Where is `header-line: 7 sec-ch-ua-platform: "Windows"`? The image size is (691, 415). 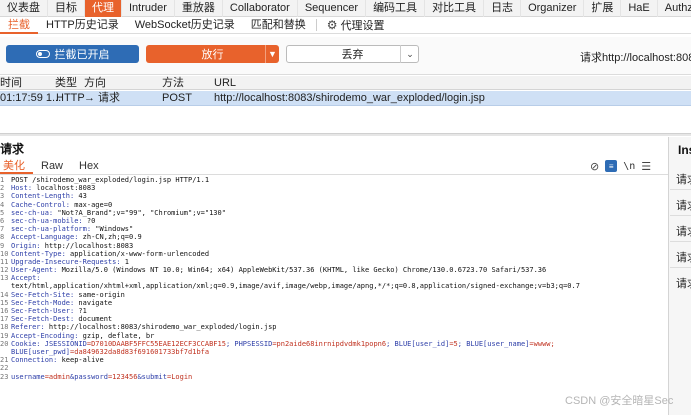 header-line: 7 sec-ch-ua-platform: "Windows" is located at coordinates (67, 229).